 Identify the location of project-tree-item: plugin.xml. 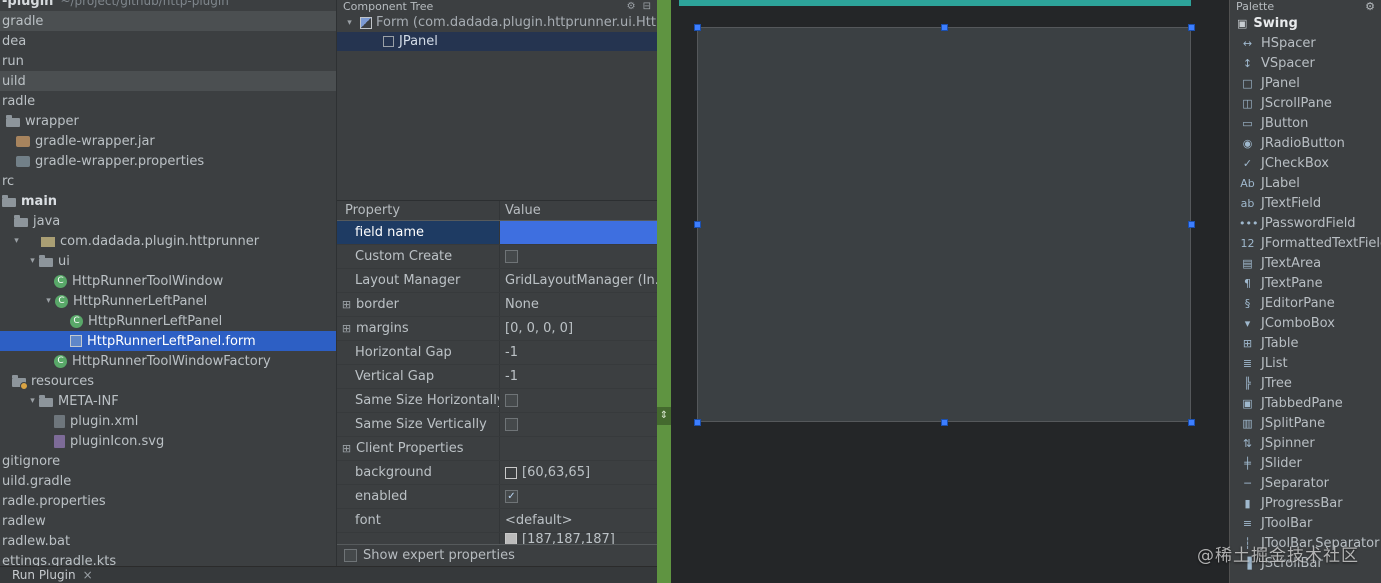
(168, 421).